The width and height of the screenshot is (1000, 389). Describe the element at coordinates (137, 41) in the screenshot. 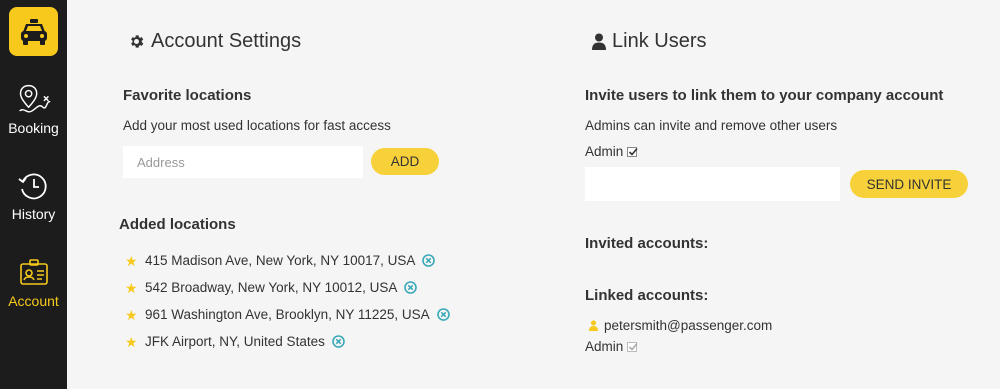

I see `gear-icon` at that location.